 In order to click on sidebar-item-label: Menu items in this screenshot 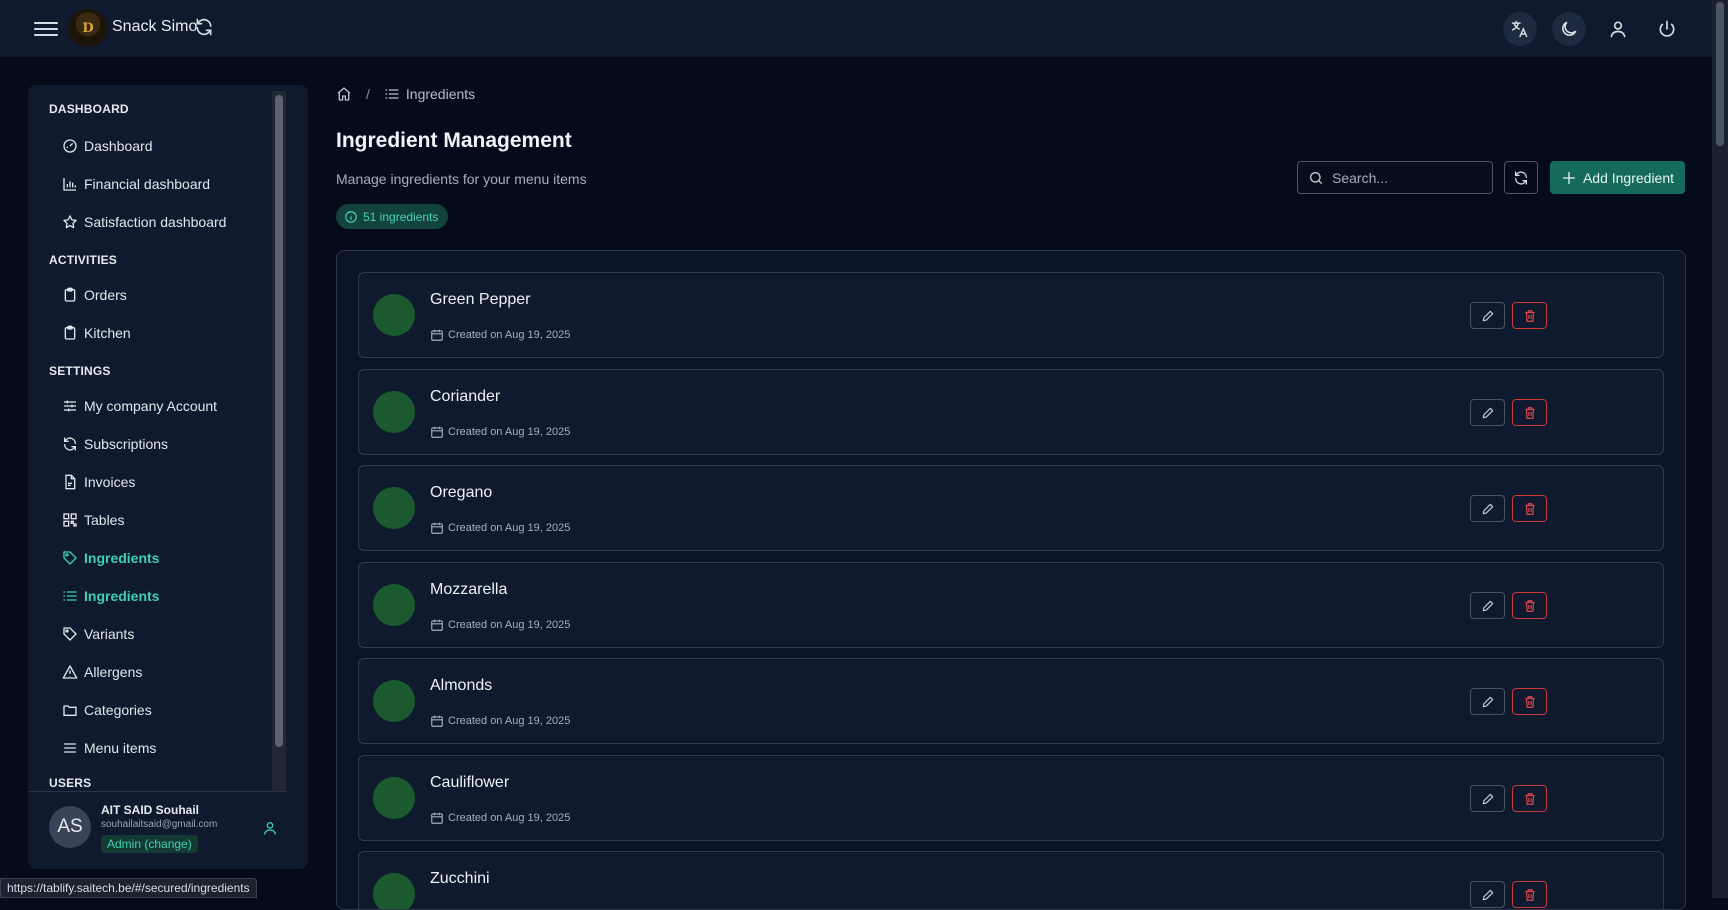, I will do `click(120, 748)`.